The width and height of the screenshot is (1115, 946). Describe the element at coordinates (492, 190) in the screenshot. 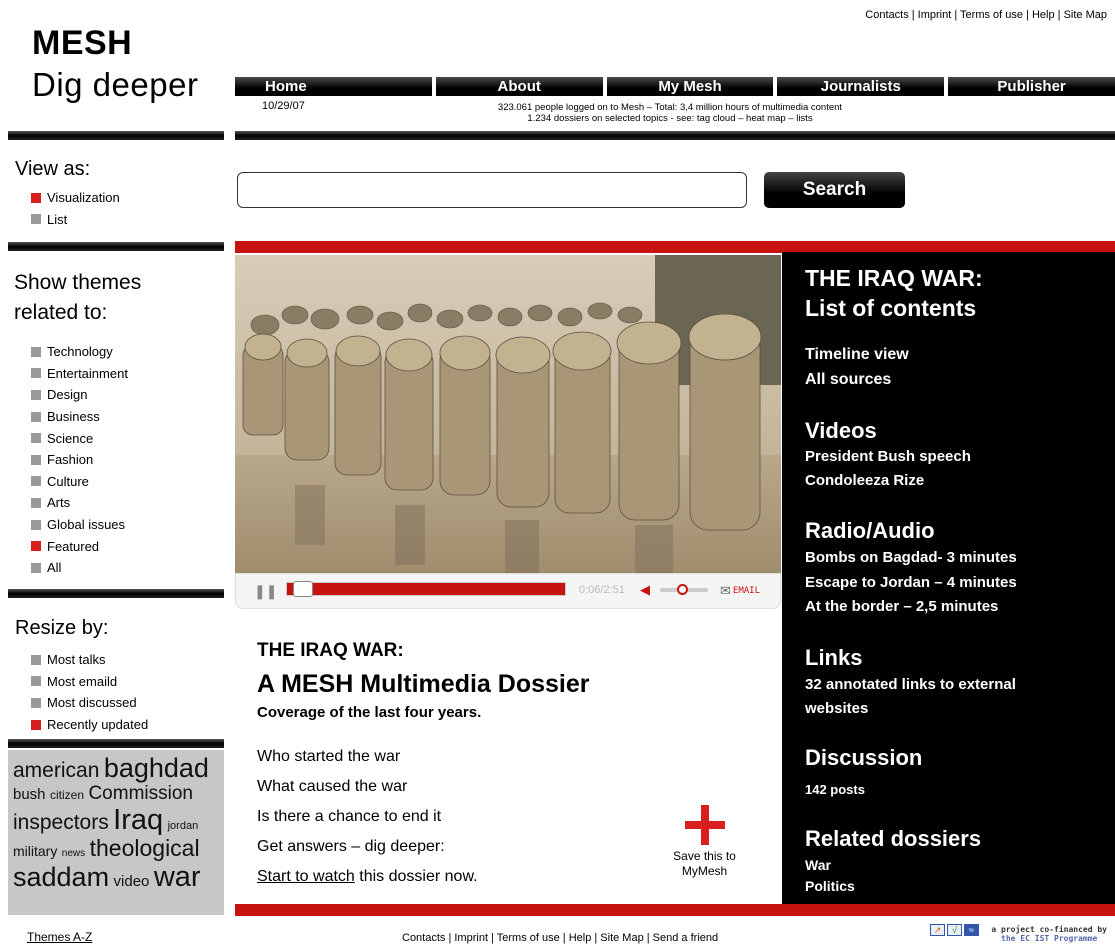

I see `search-input` at that location.